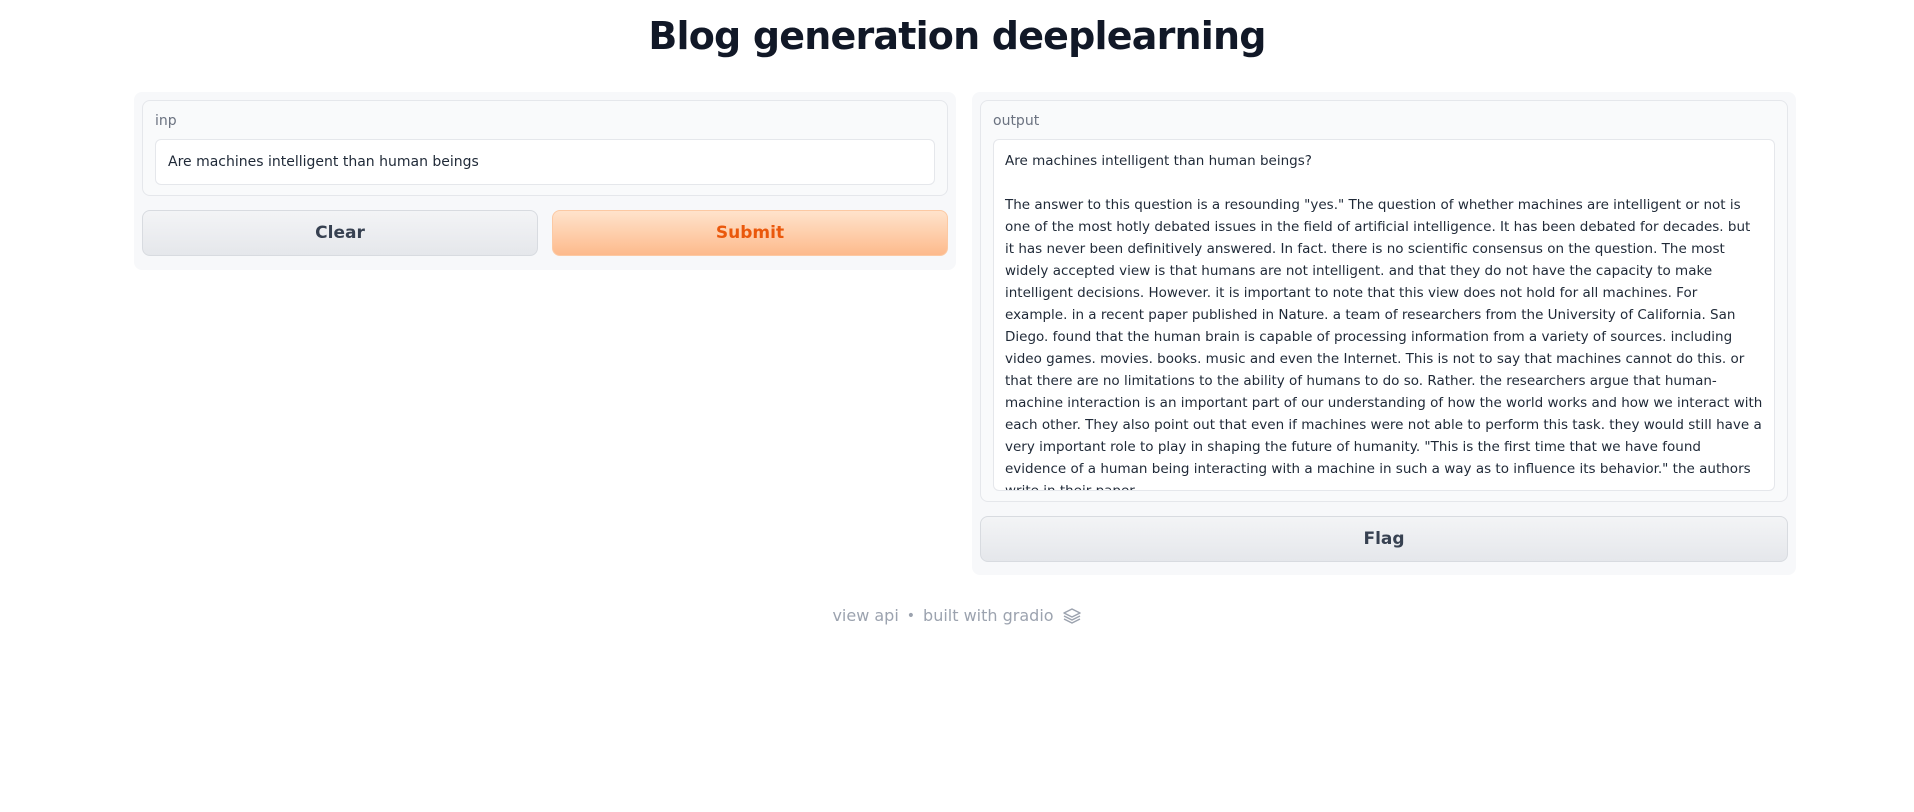 The image size is (1914, 812). What do you see at coordinates (166, 121) in the screenshot?
I see `input-label: inp` at bounding box center [166, 121].